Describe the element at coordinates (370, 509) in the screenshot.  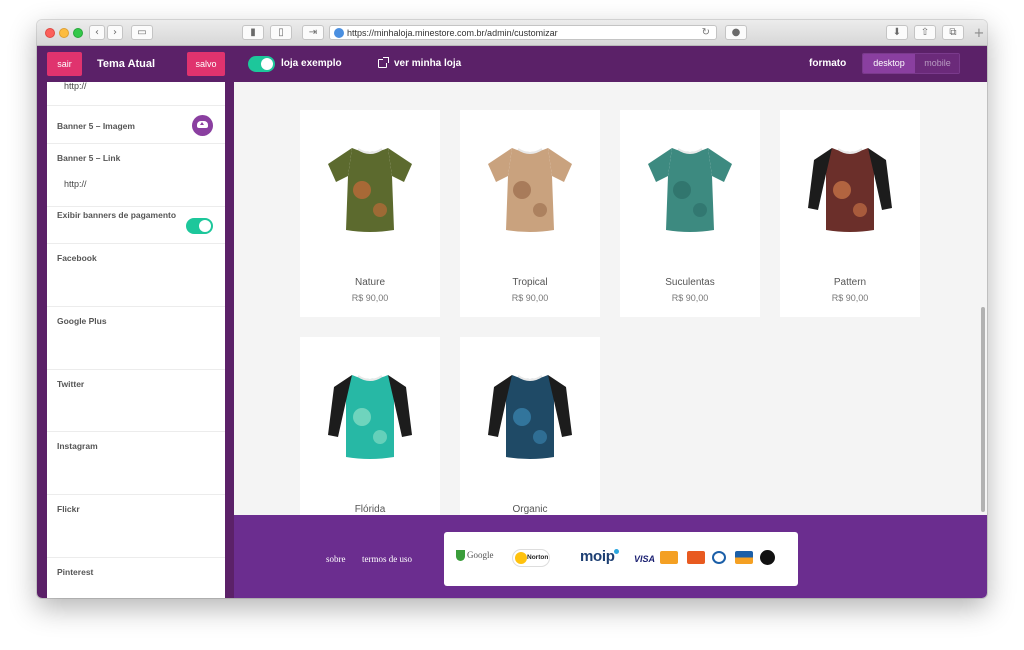
I see `product-name: Flórida` at that location.